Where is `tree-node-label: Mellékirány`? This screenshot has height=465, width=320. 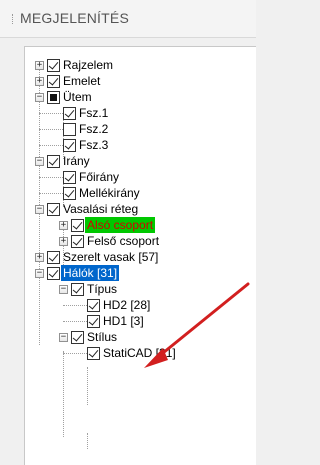 tree-node-label: Mellékirány is located at coordinates (109, 193).